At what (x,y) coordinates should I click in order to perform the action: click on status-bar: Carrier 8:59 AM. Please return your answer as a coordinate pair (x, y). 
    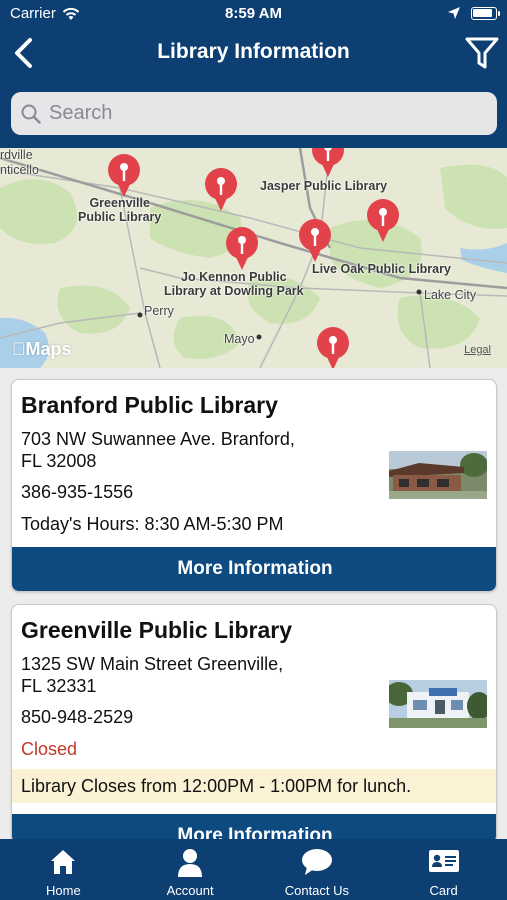
    Looking at the image, I should click on (253, 14).